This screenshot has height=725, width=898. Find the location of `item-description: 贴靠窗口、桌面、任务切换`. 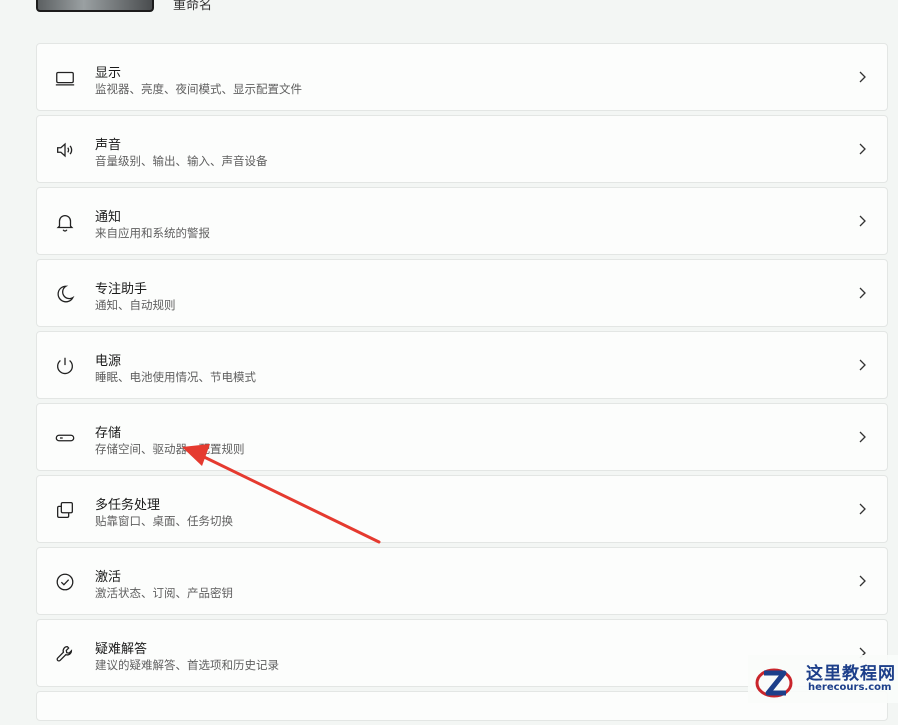

item-description: 贴靠窗口、桌面、任务切换 is located at coordinates (164, 521).